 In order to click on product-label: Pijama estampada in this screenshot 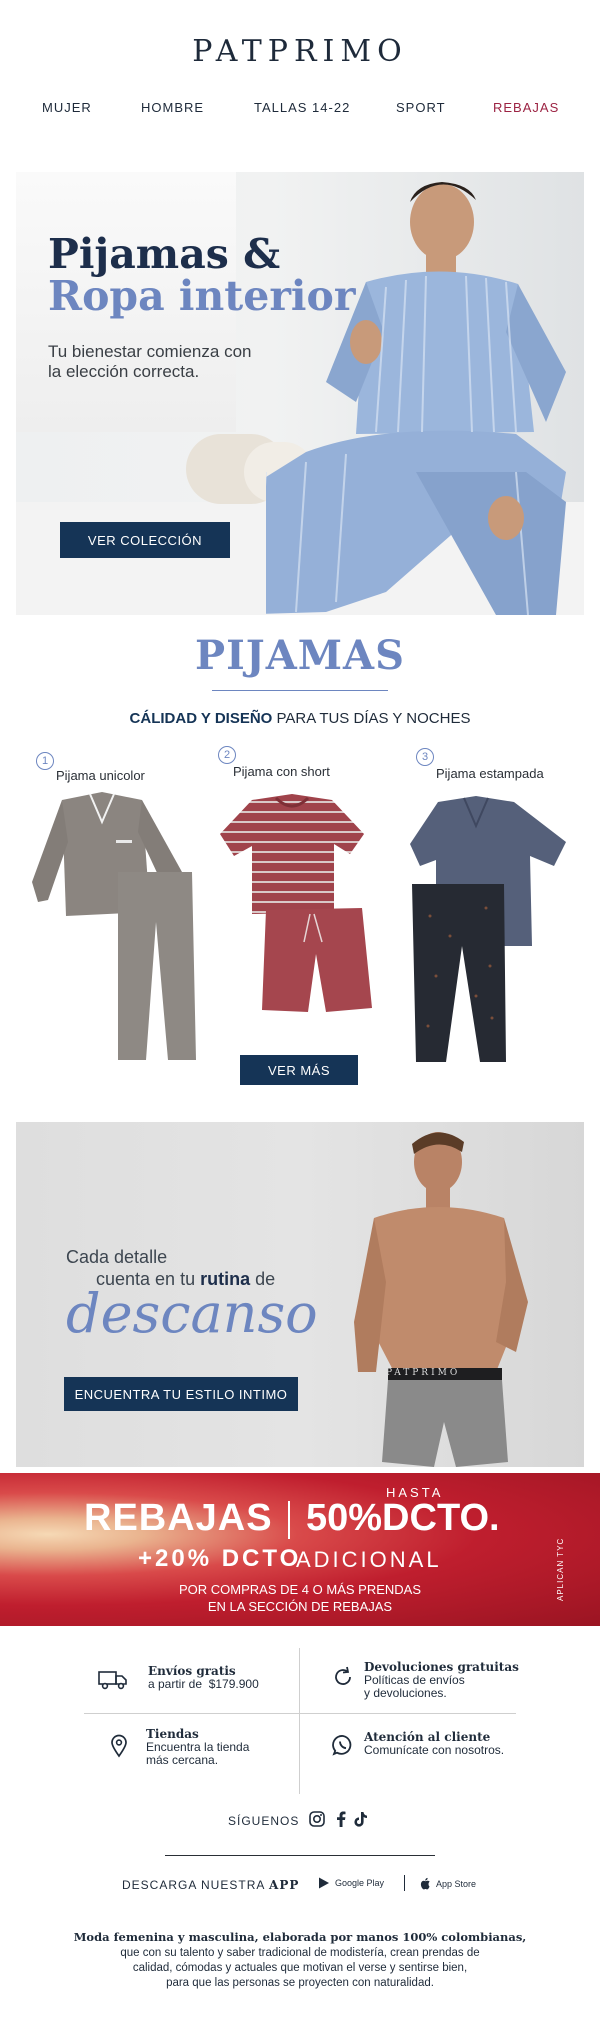, I will do `click(490, 773)`.